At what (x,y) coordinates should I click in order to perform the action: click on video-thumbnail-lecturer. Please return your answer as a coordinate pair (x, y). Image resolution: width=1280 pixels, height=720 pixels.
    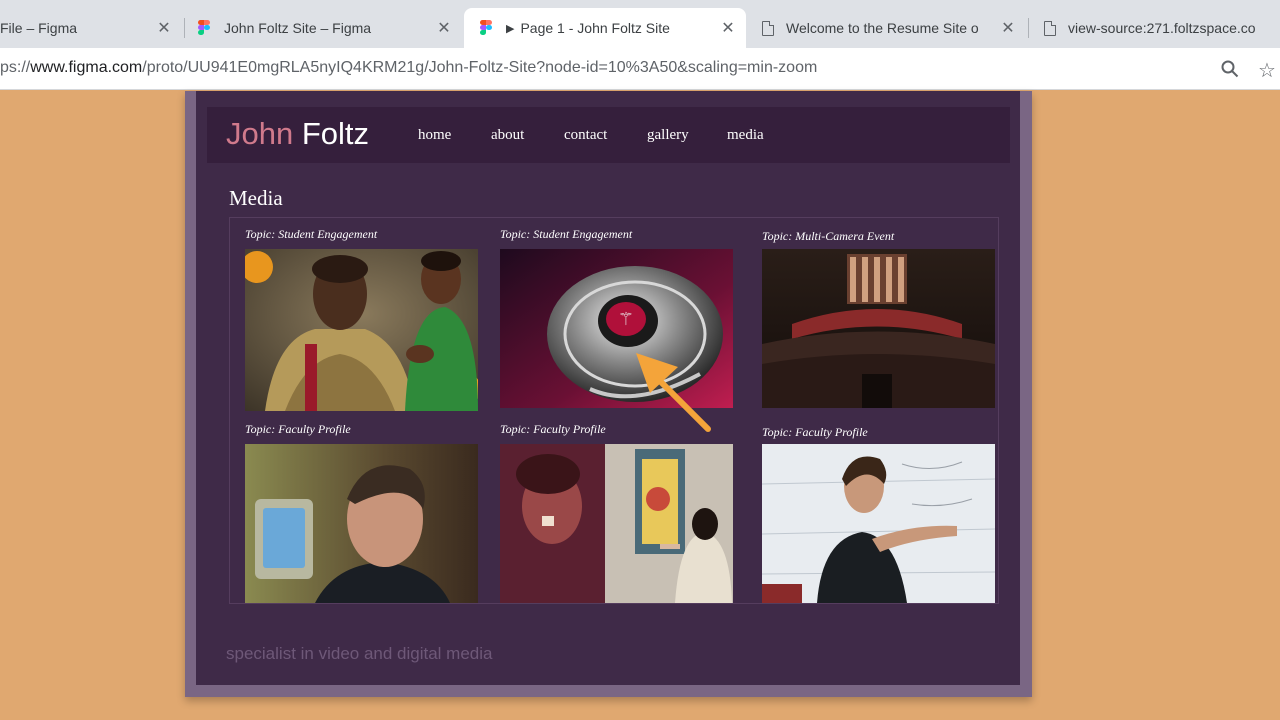
    Looking at the image, I should click on (878, 523).